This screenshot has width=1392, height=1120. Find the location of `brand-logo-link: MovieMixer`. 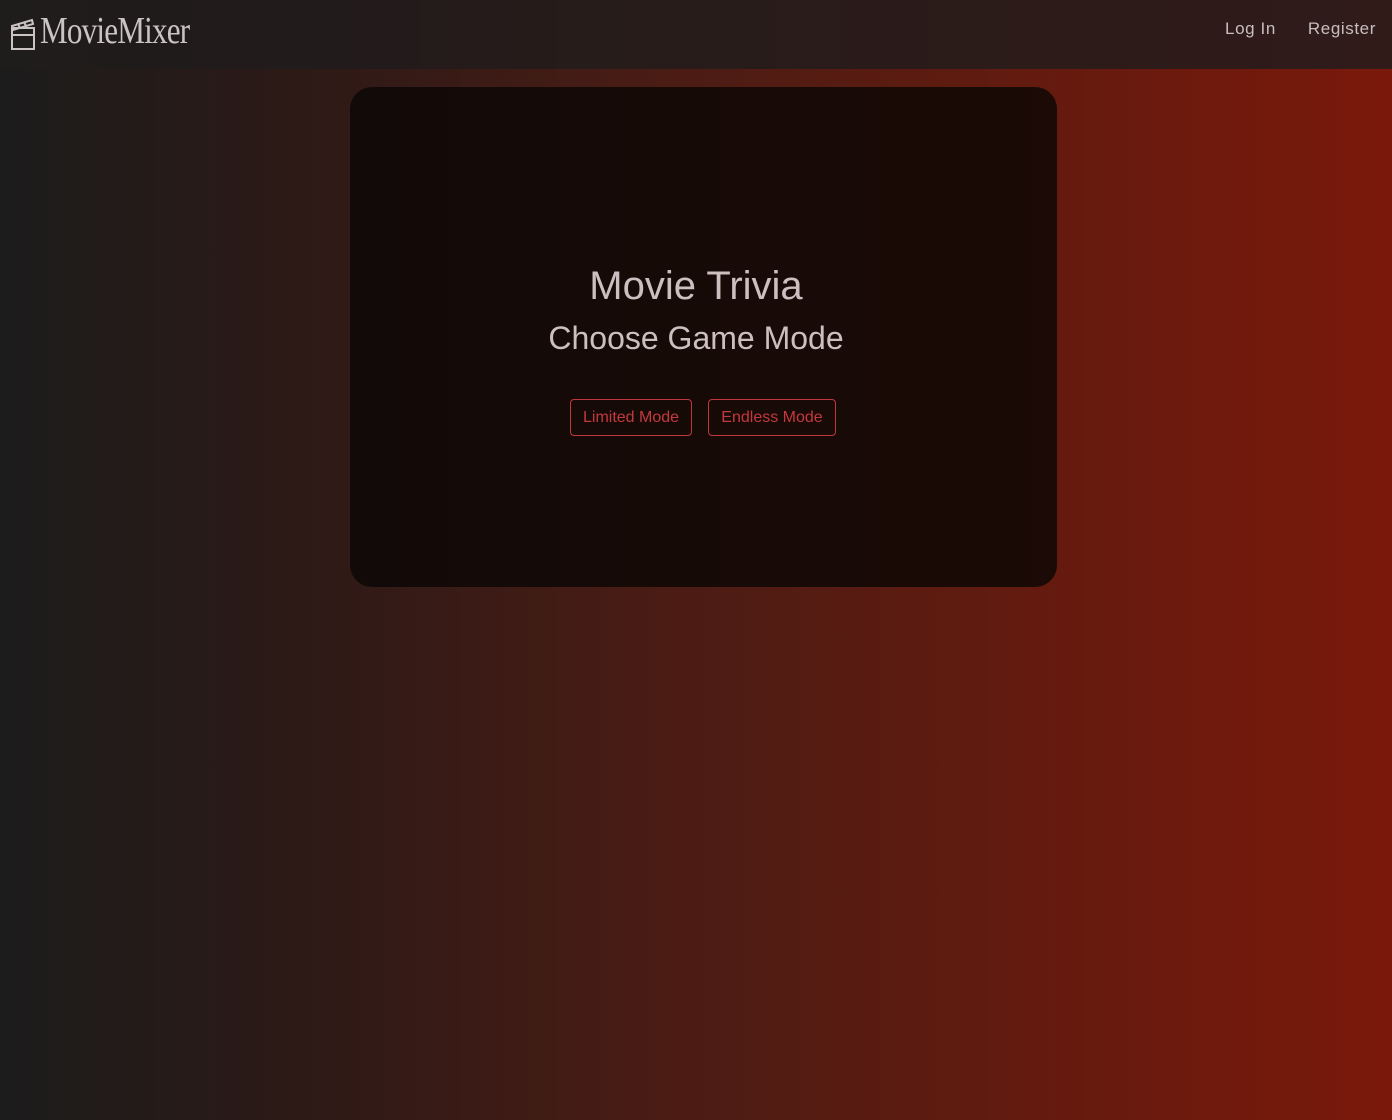

brand-logo-link: MovieMixer is located at coordinates (116, 31).